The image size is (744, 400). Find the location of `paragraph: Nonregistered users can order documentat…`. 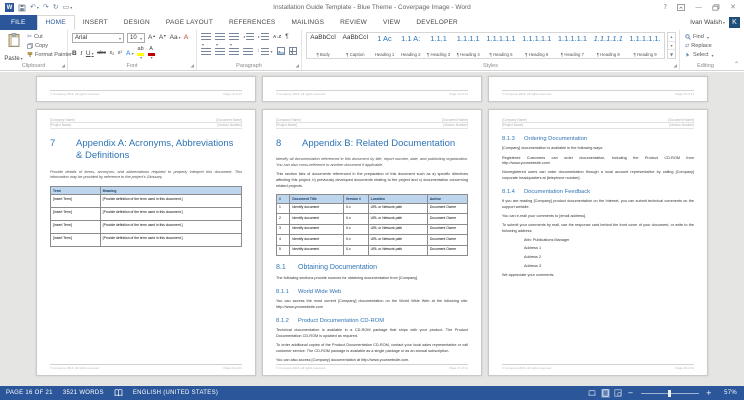

paragraph: Nonregistered users can order documentat… is located at coordinates (598, 175).